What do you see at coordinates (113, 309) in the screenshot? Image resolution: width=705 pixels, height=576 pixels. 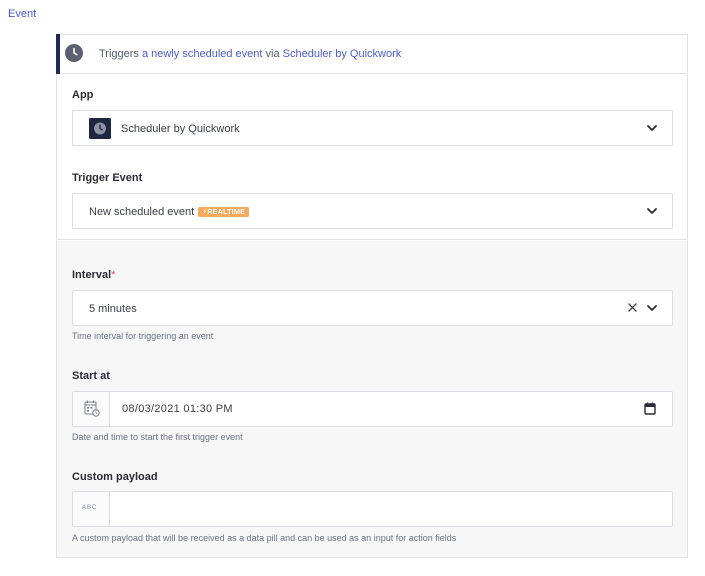 I see `interval-value: 5 minutes` at bounding box center [113, 309].